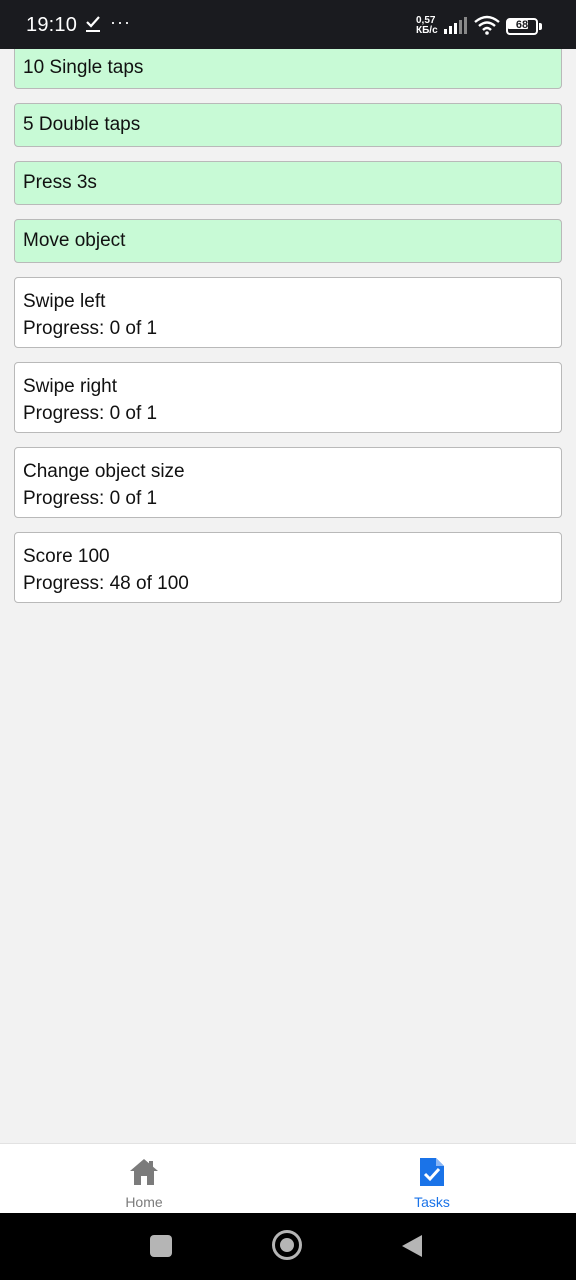  I want to click on network-speed-unit: КБ/с, so click(427, 30).